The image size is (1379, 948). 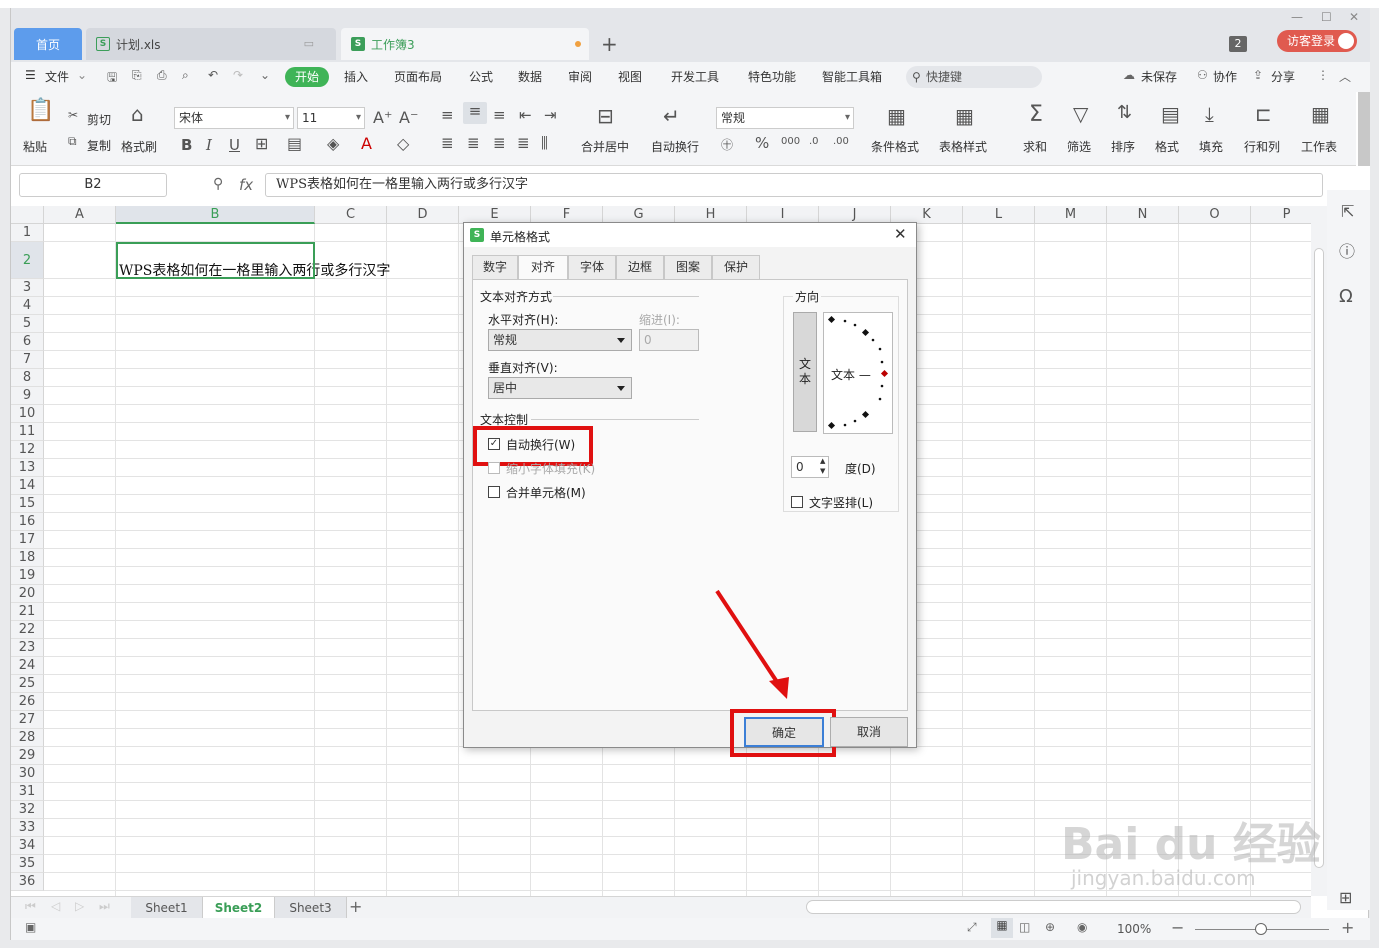 What do you see at coordinates (1317, 41) in the screenshot?
I see `visitor-login-button: 访客登录` at bounding box center [1317, 41].